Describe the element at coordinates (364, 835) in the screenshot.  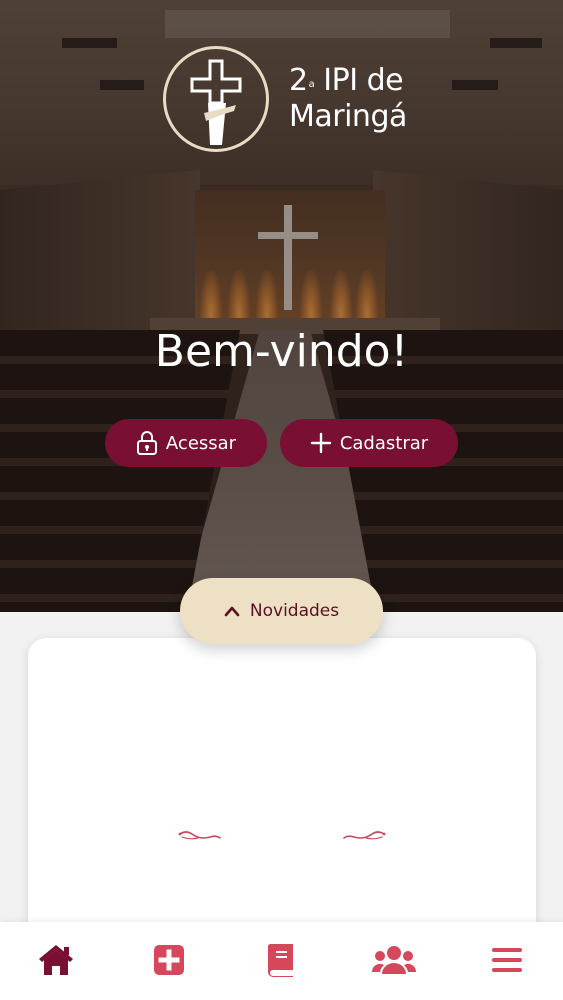
I see `flourish-right-icon` at that location.